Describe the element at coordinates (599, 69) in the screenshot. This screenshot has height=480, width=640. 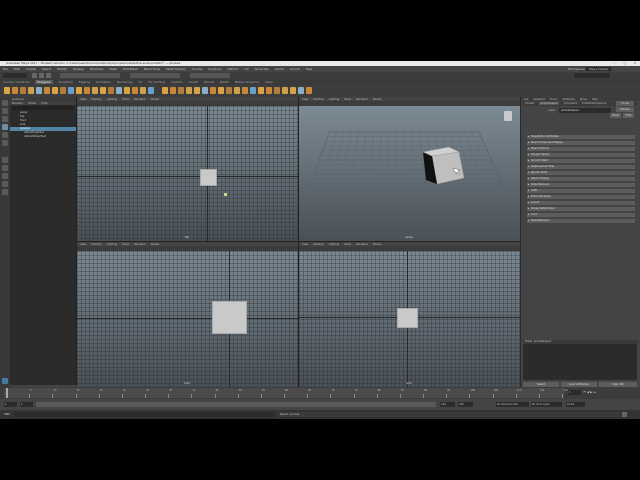
I see `workspace-dropdown: Maya Classic` at that location.